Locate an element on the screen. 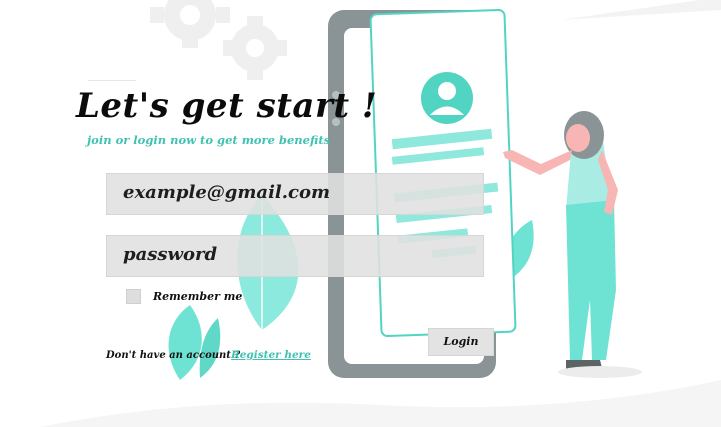  email-field: example@gmail.com is located at coordinates (295, 194).